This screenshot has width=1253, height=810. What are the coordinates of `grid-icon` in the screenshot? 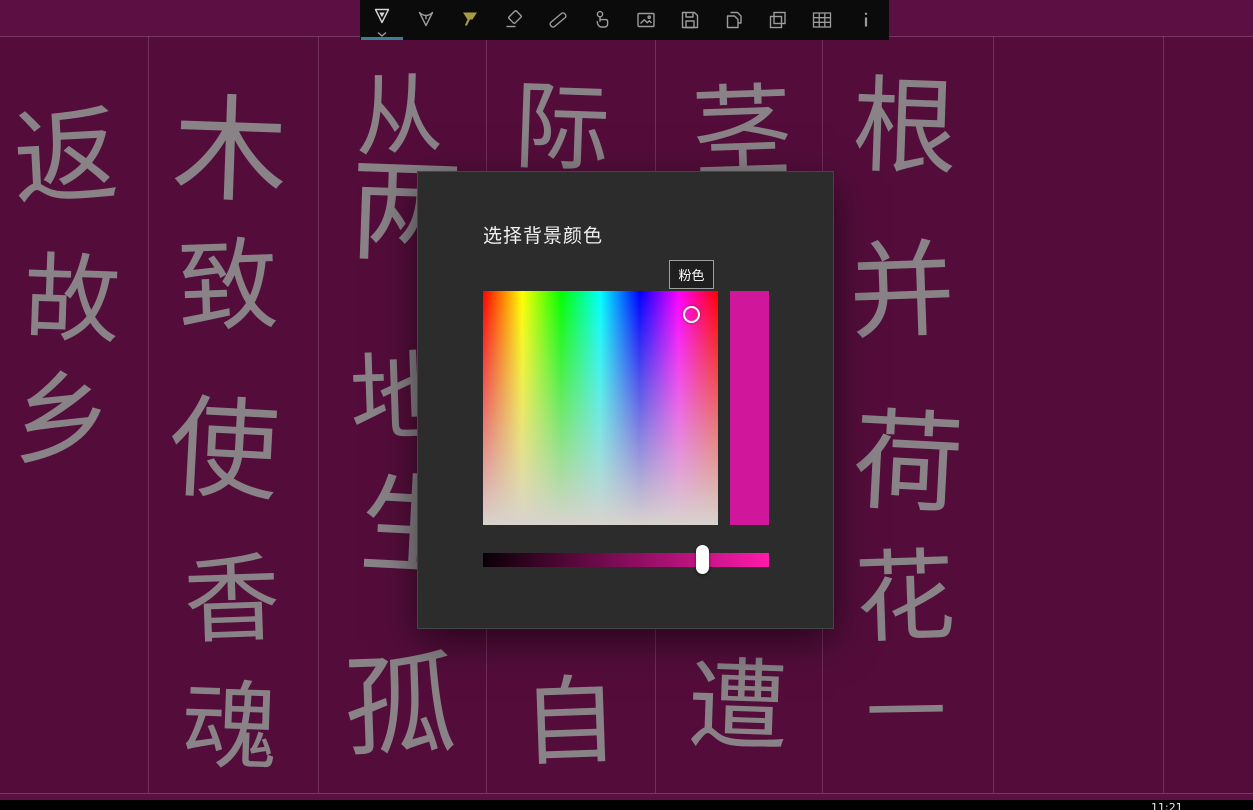 It's located at (822, 20).